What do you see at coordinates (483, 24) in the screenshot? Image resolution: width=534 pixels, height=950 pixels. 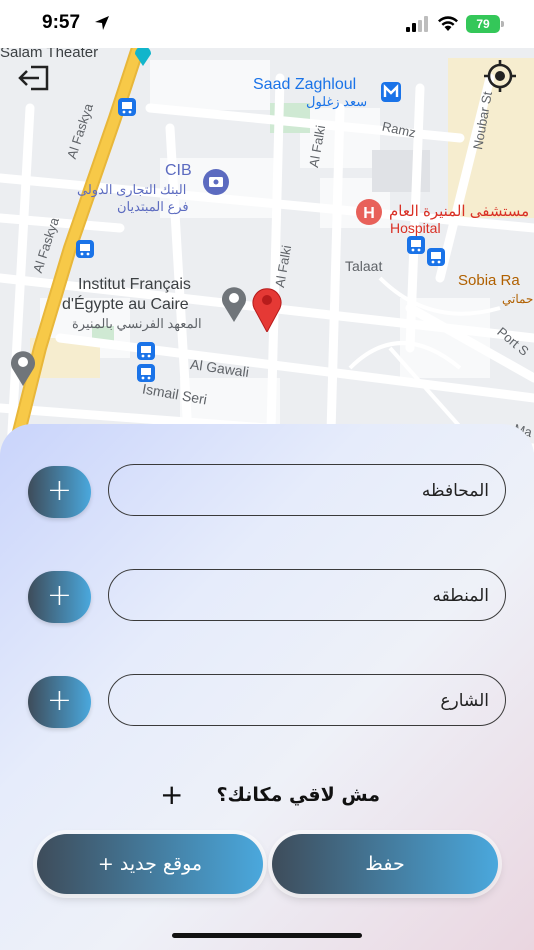 I see `battery-indicator: 79` at bounding box center [483, 24].